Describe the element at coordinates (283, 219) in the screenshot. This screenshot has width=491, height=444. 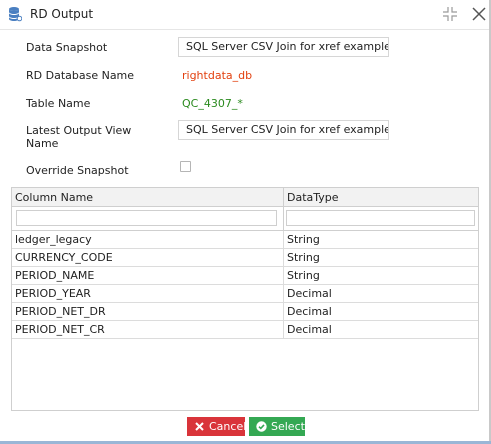
I see `column-divider` at that location.